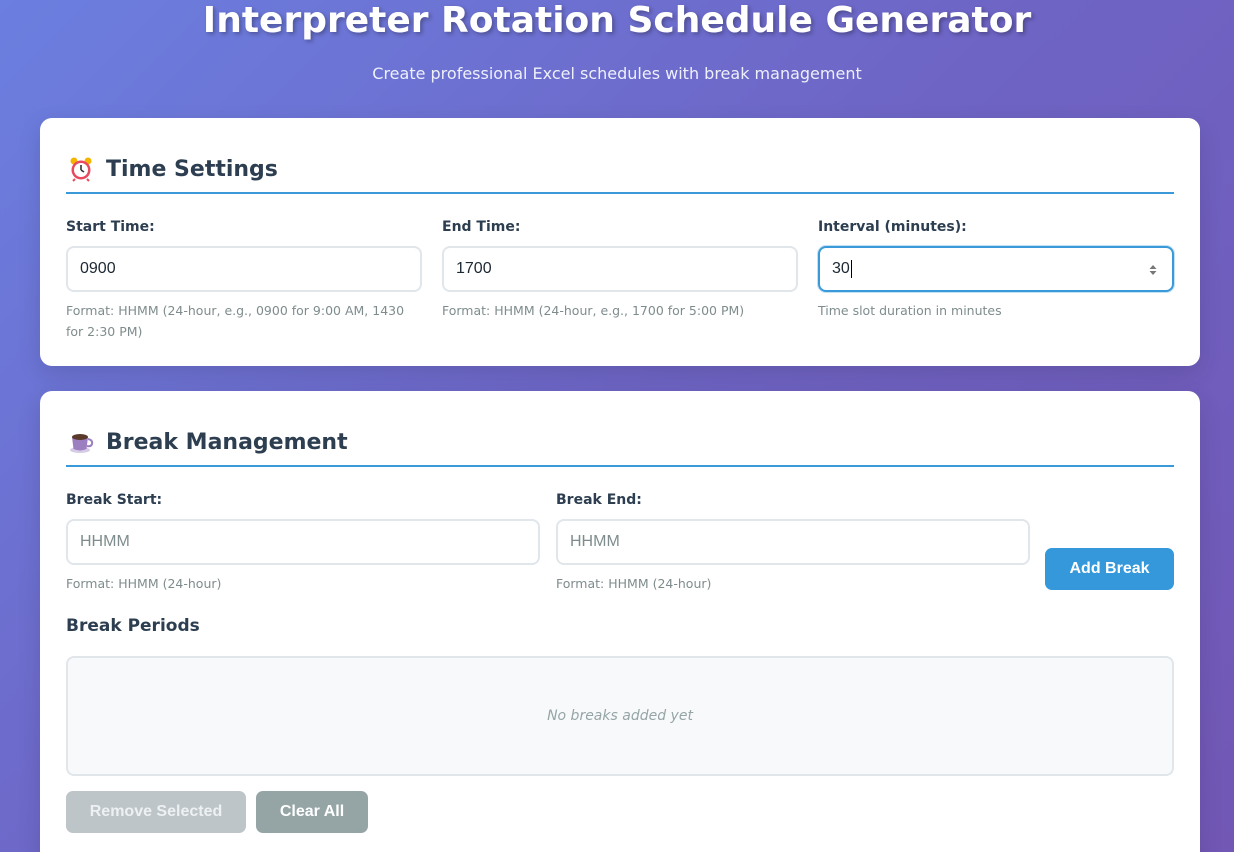  What do you see at coordinates (474, 268) in the screenshot?
I see `end-time-value: 1700` at bounding box center [474, 268].